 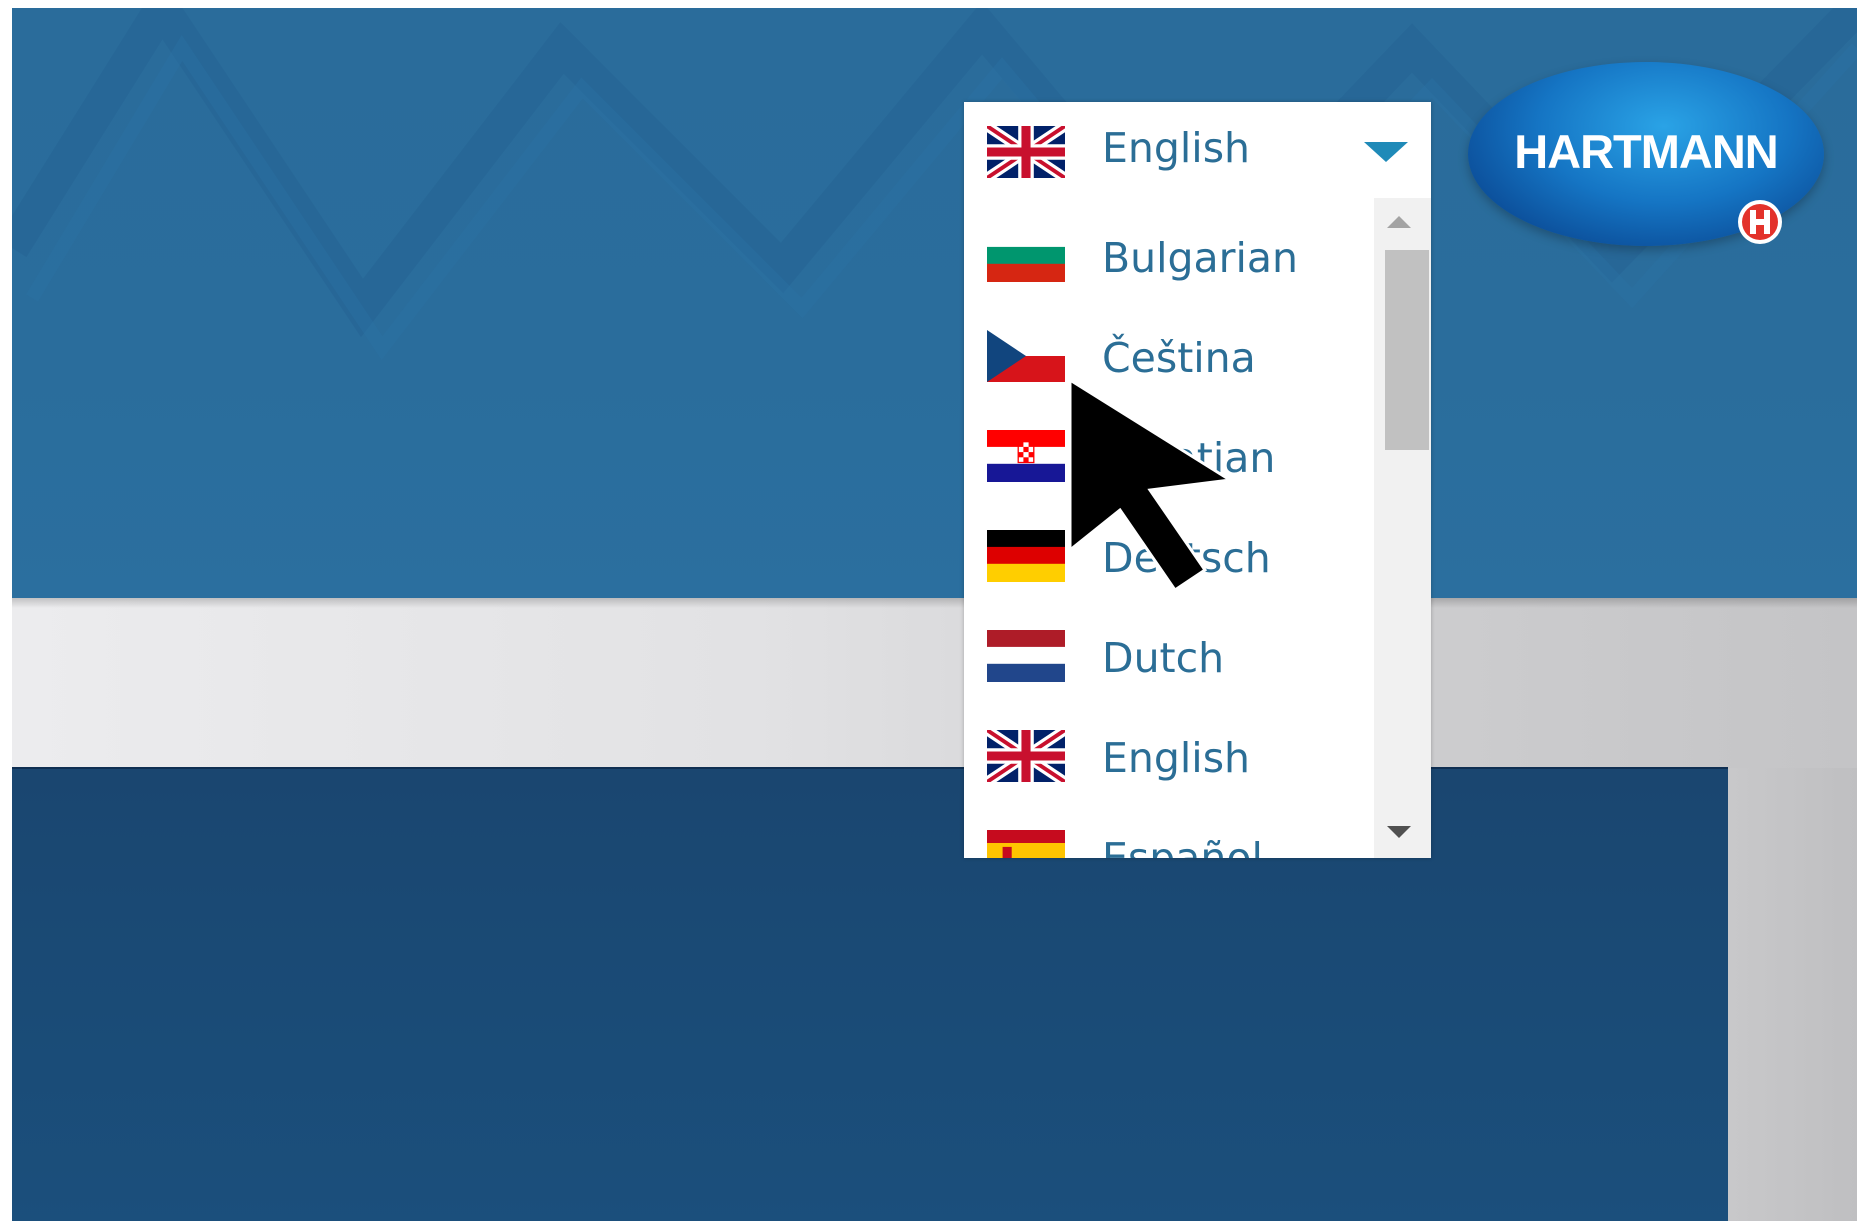 I want to click on language-option-label: Bulgarian, so click(x=1200, y=258).